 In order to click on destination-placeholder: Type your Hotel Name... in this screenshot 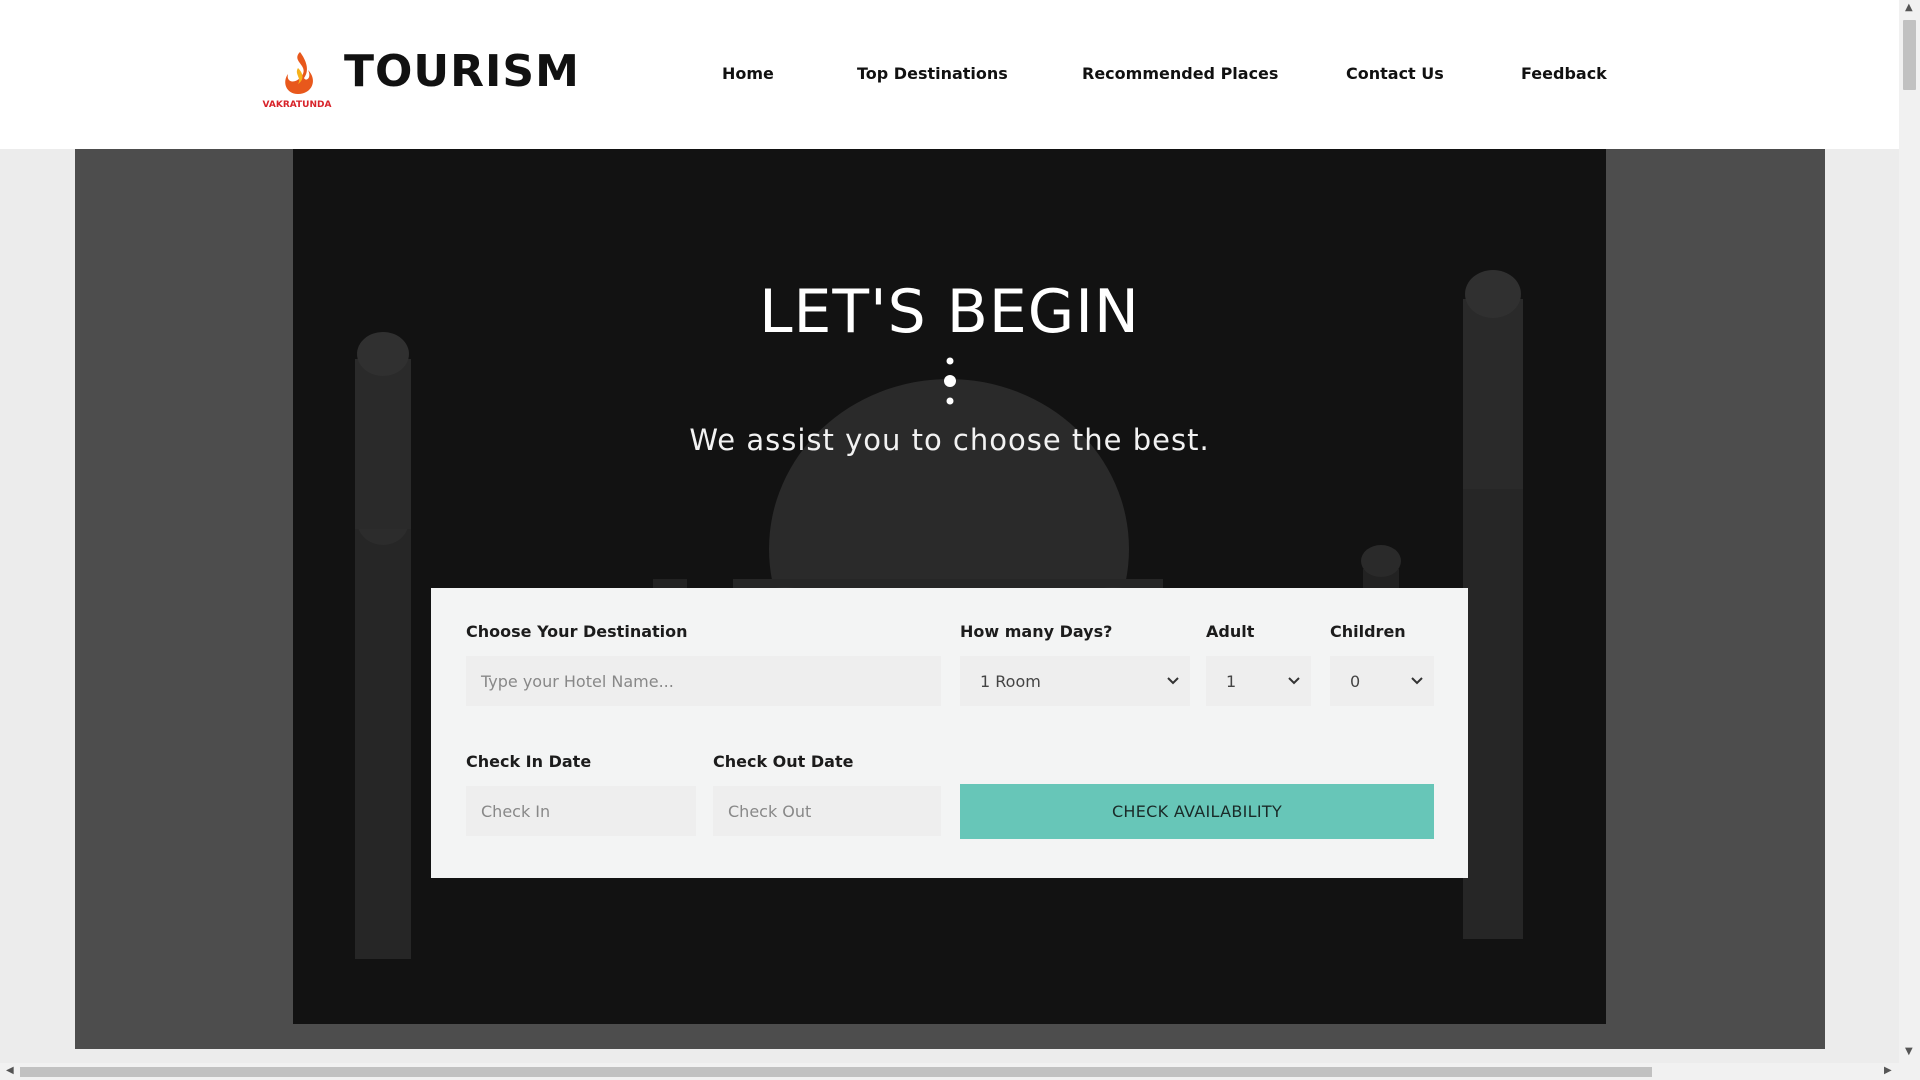, I will do `click(577, 681)`.